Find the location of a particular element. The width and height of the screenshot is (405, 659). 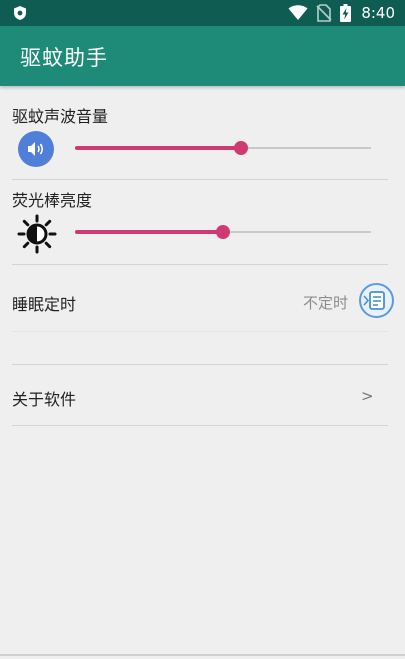

status-icons: 8:40 is located at coordinates (341, 13).